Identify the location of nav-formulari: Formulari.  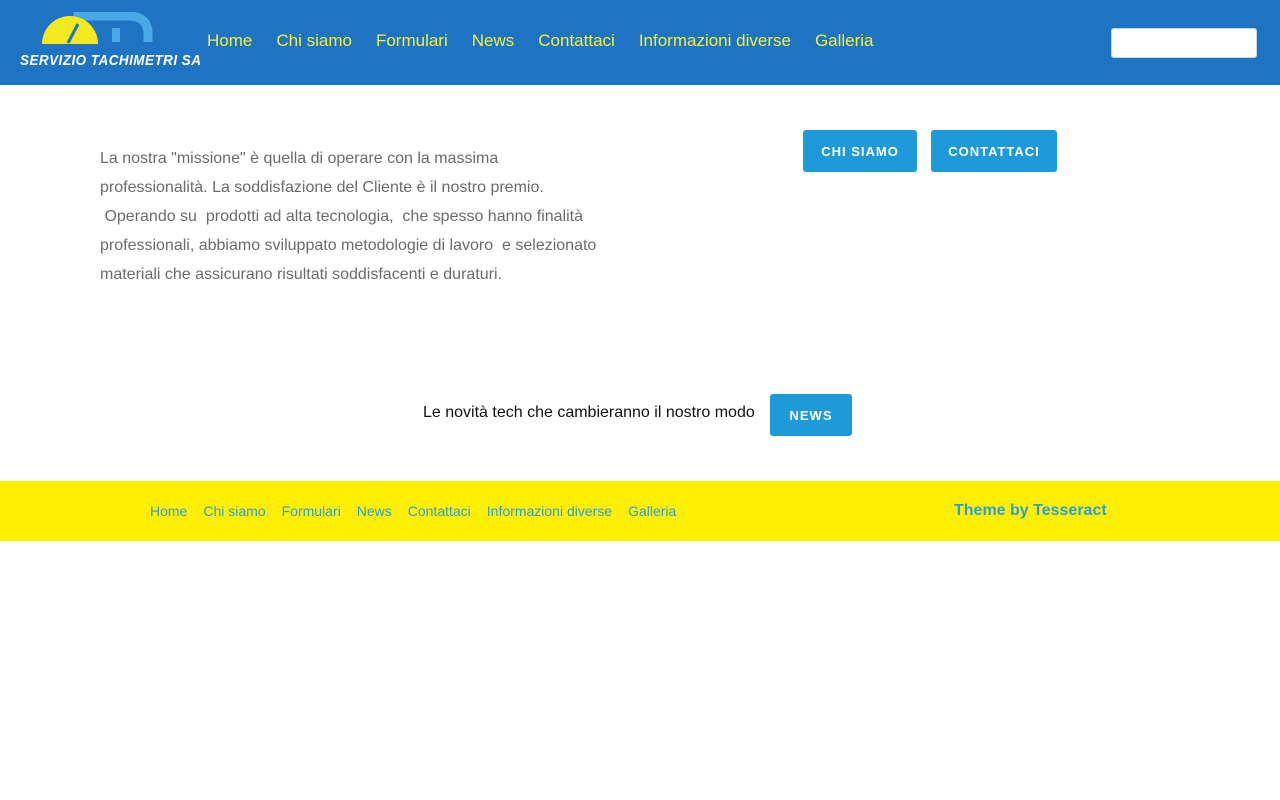
(412, 41).